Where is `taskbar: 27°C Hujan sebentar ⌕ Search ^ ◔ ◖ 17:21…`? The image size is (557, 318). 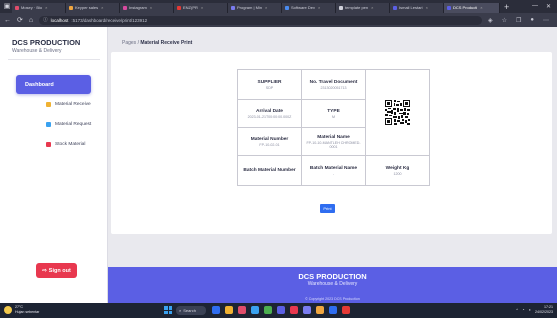
taskbar: 27°C Hujan sebentar ⌕ Search ^ ◔ ◖ 17:21… is located at coordinates (278, 310).